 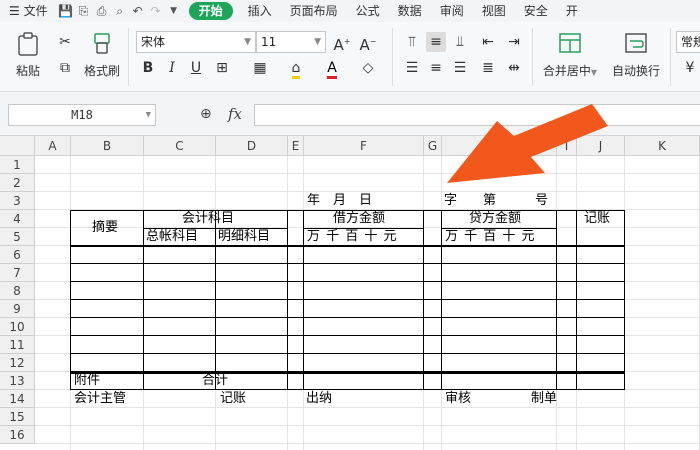 I want to click on align-left-icon: ☰, so click(x=412, y=68).